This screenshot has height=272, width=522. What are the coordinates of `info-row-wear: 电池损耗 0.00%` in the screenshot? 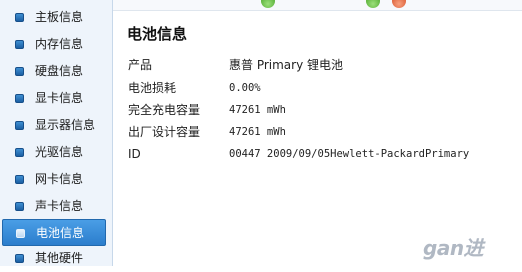 It's located at (261, 88).